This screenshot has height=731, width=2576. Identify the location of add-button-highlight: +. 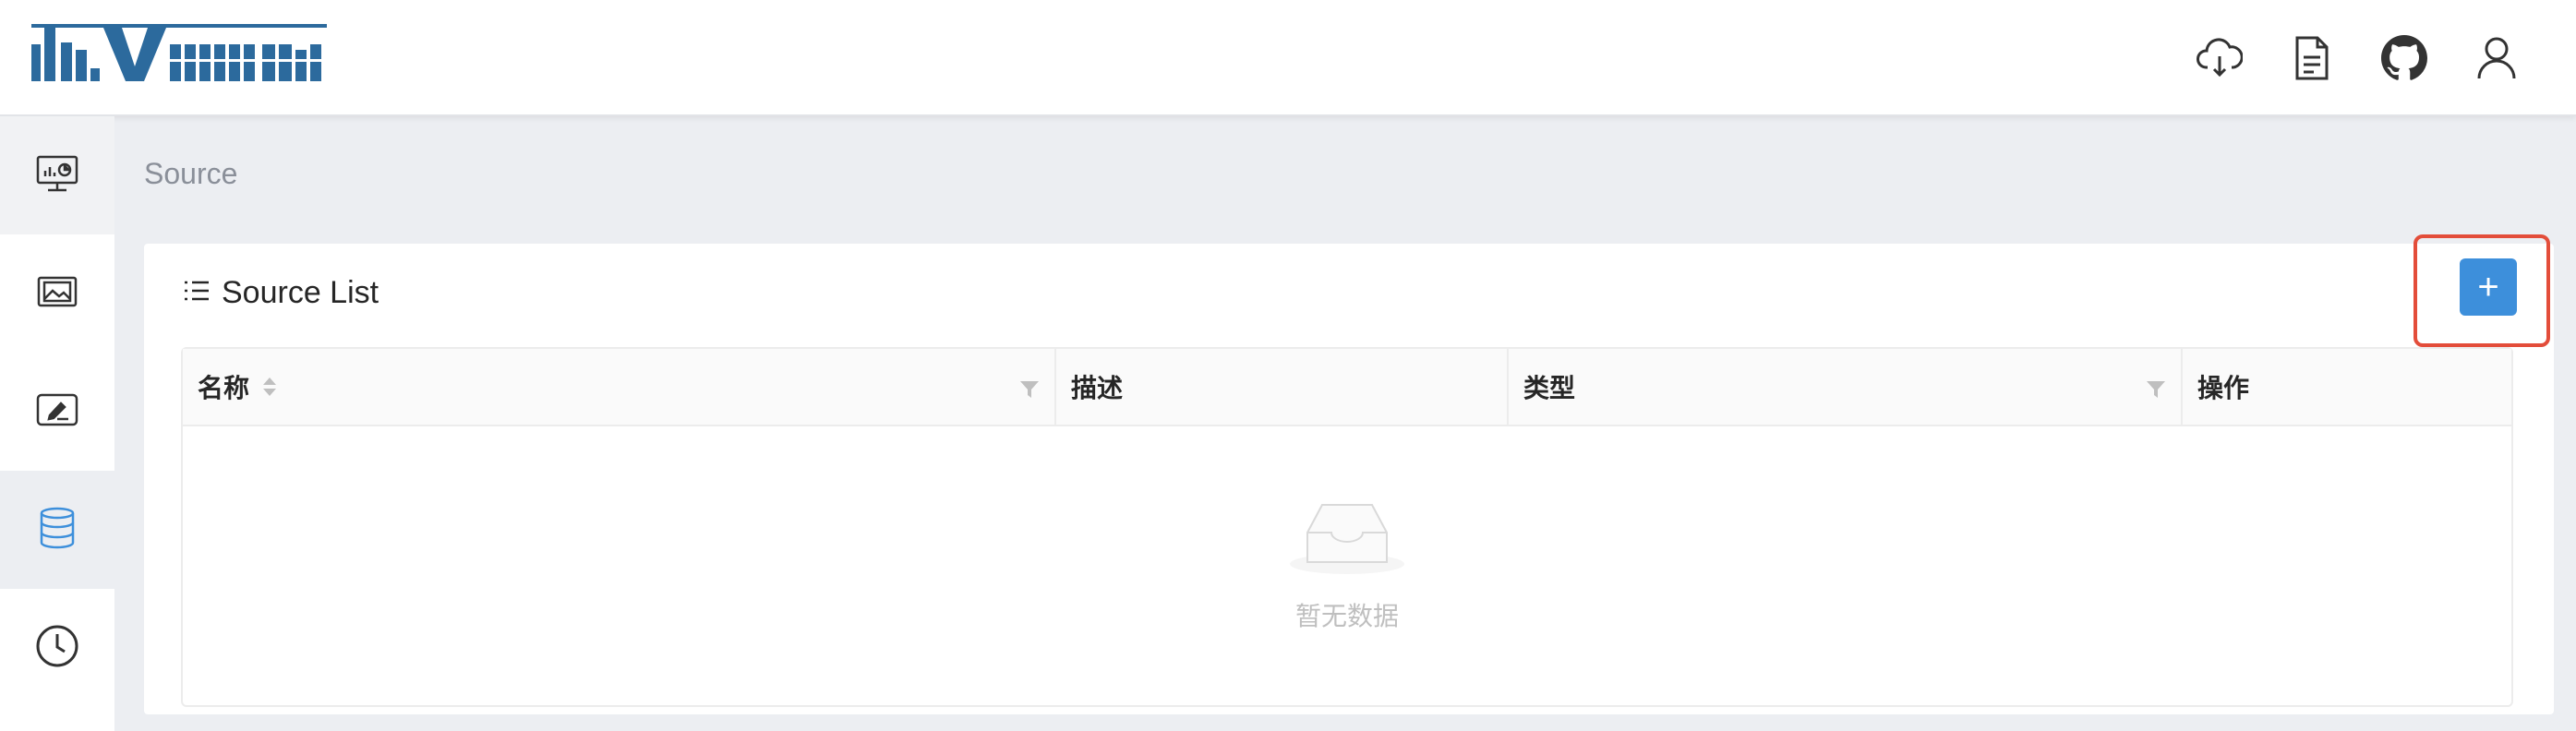
(2481, 291).